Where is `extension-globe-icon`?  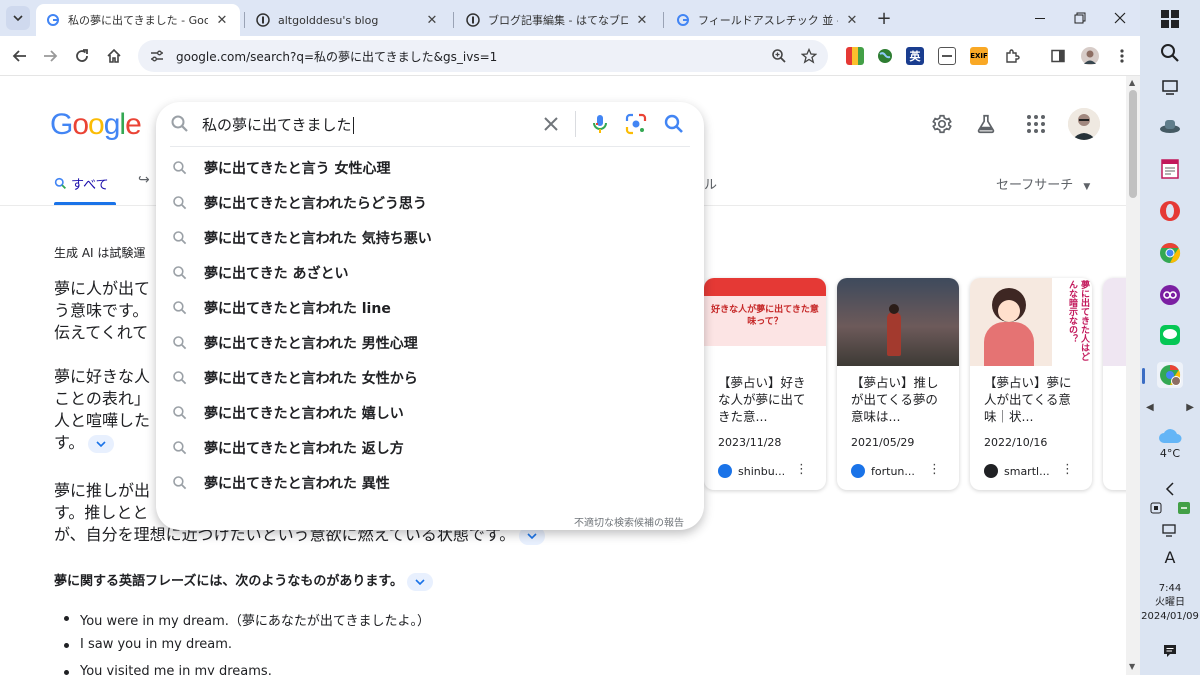 extension-globe-icon is located at coordinates (885, 56).